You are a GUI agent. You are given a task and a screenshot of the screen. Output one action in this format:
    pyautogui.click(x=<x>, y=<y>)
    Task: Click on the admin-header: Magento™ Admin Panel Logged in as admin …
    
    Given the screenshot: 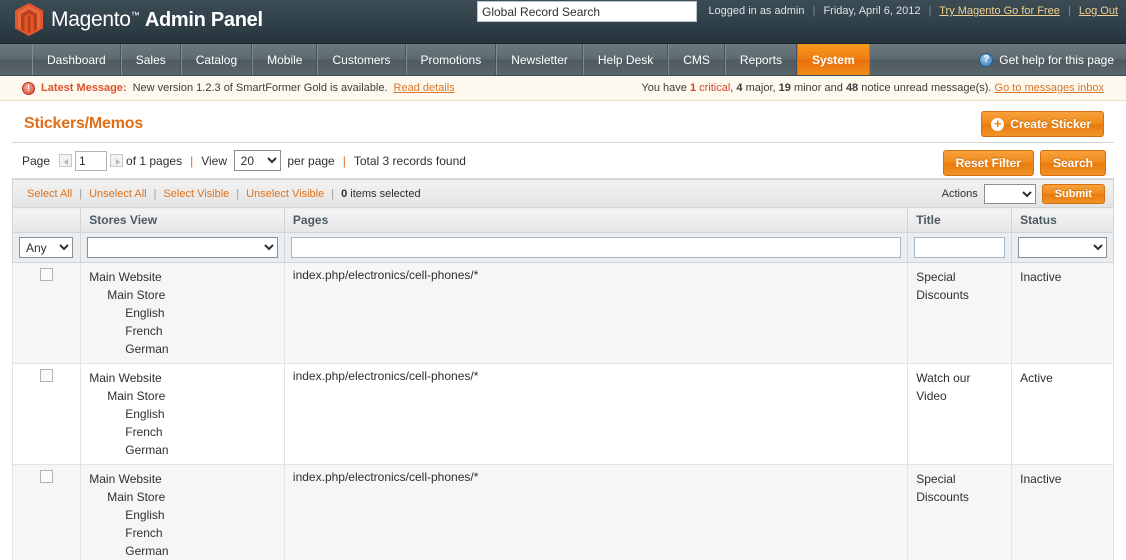 What is the action you would take?
    pyautogui.click(x=563, y=22)
    